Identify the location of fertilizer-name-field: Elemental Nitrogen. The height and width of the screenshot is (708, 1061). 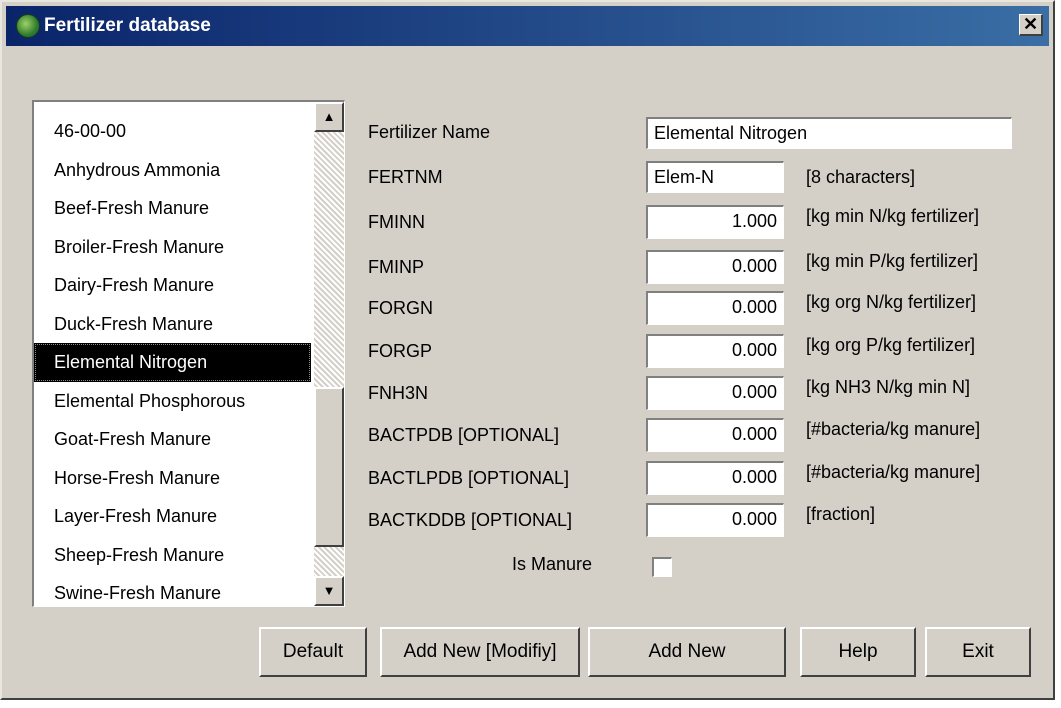
(829, 133).